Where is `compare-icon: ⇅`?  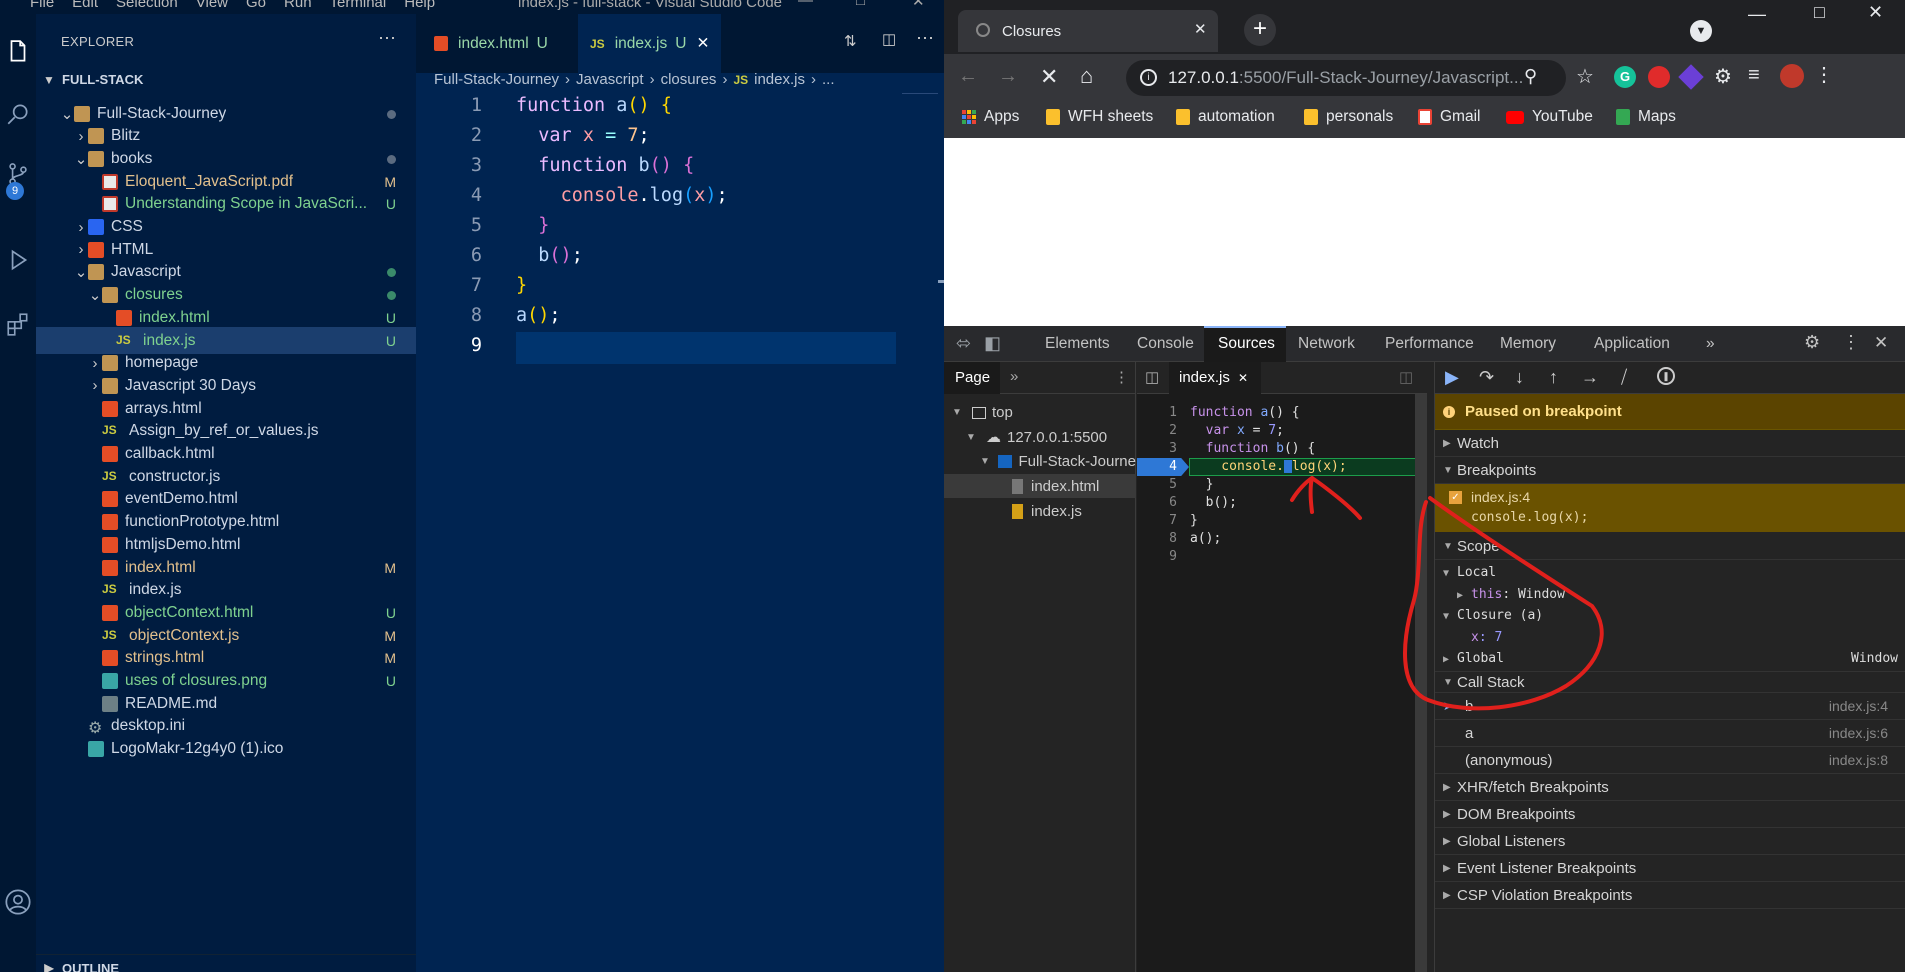
compare-icon: ⇅ is located at coordinates (850, 41).